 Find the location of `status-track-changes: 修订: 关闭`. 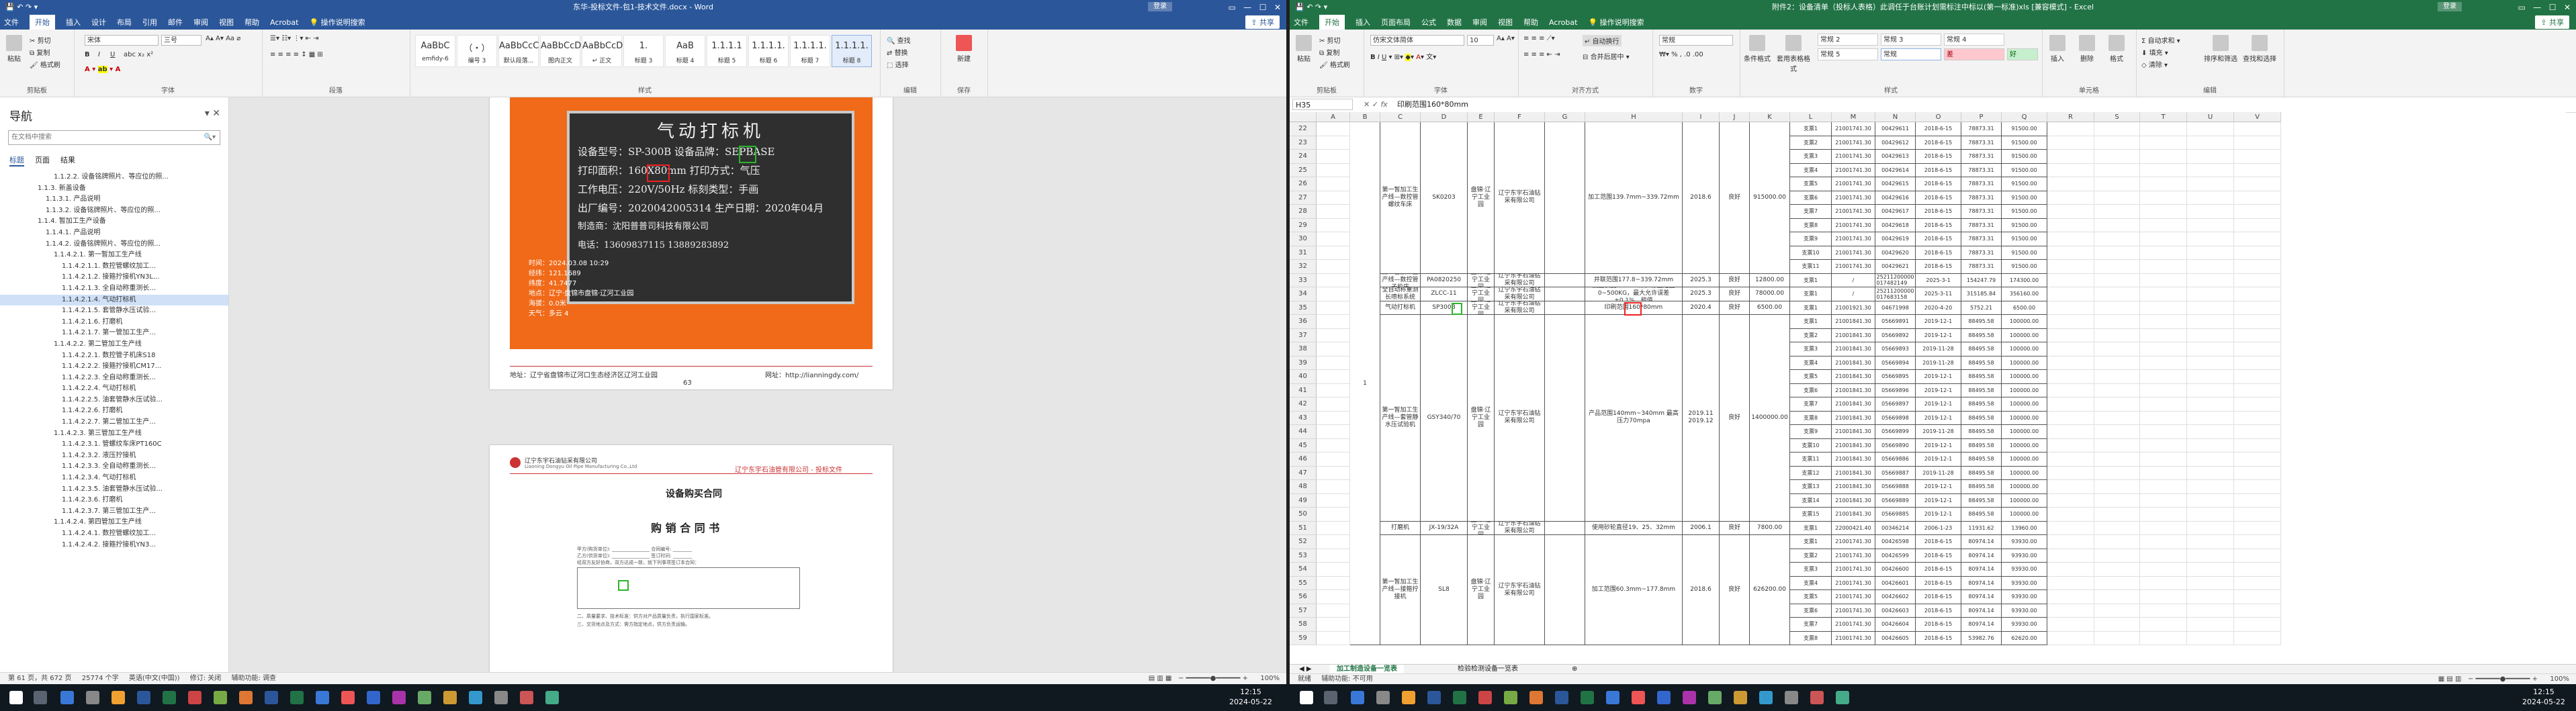

status-track-changes: 修订: 关闭 is located at coordinates (206, 678).